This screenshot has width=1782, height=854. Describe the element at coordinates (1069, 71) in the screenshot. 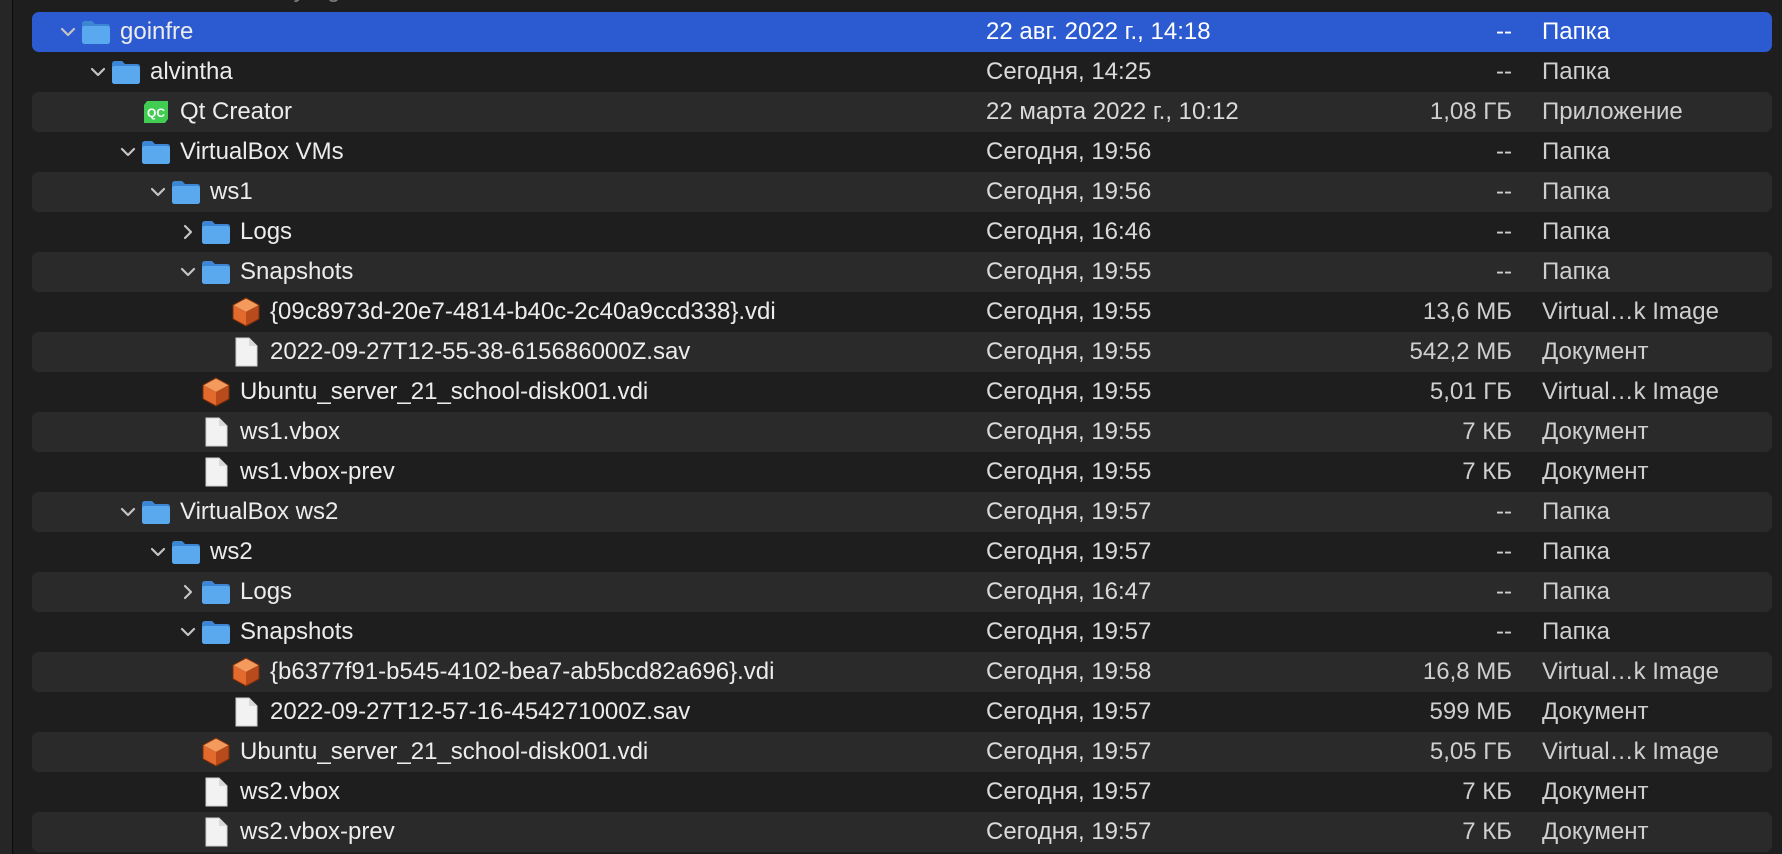

I see `file-date-modified: Сегодня, 14:25` at that location.